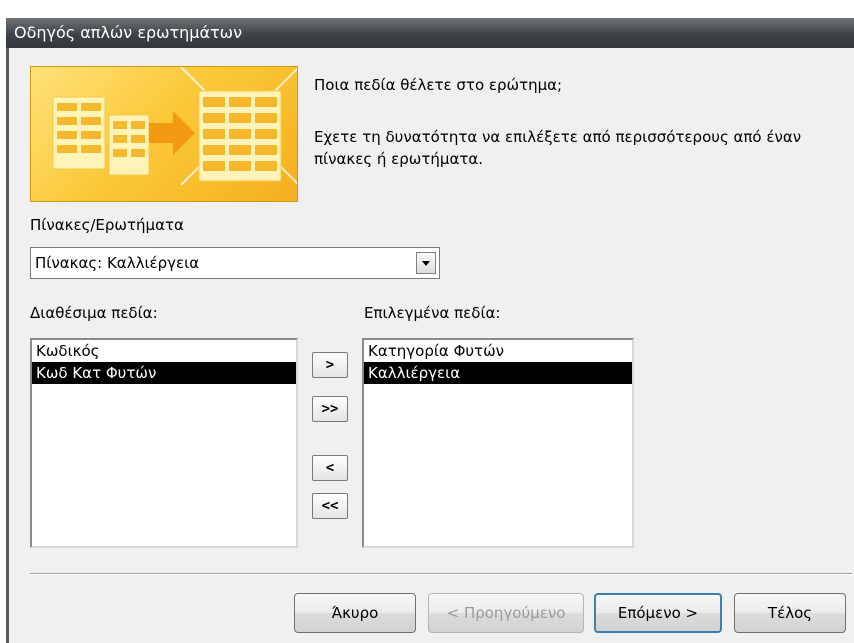 This screenshot has width=854, height=643. I want to click on remove-field-button: <, so click(330, 468).